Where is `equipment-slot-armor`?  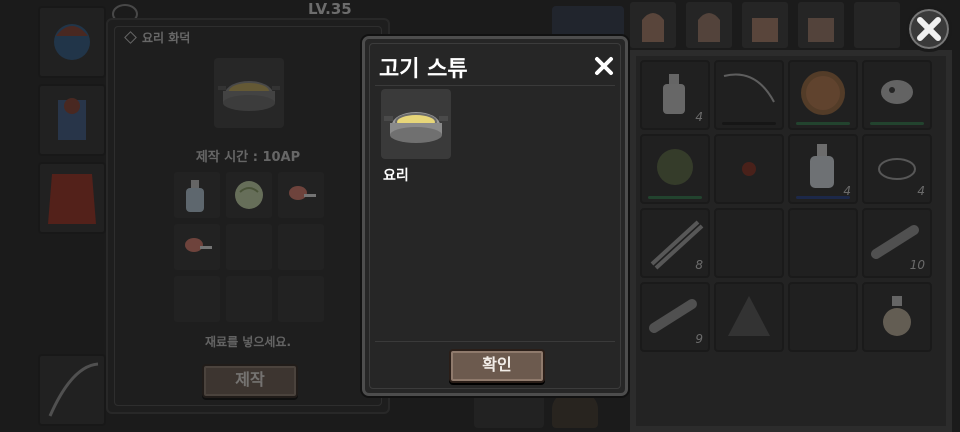 equipment-slot-armor is located at coordinates (72, 120).